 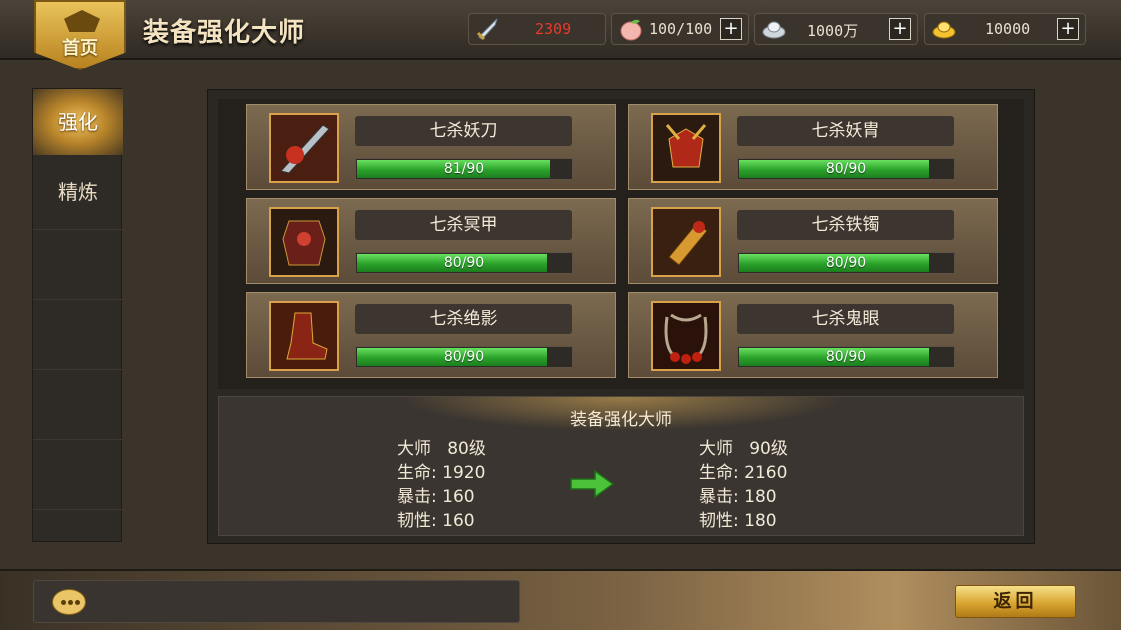 What do you see at coordinates (592, 484) in the screenshot?
I see `arrow-right-icon` at bounding box center [592, 484].